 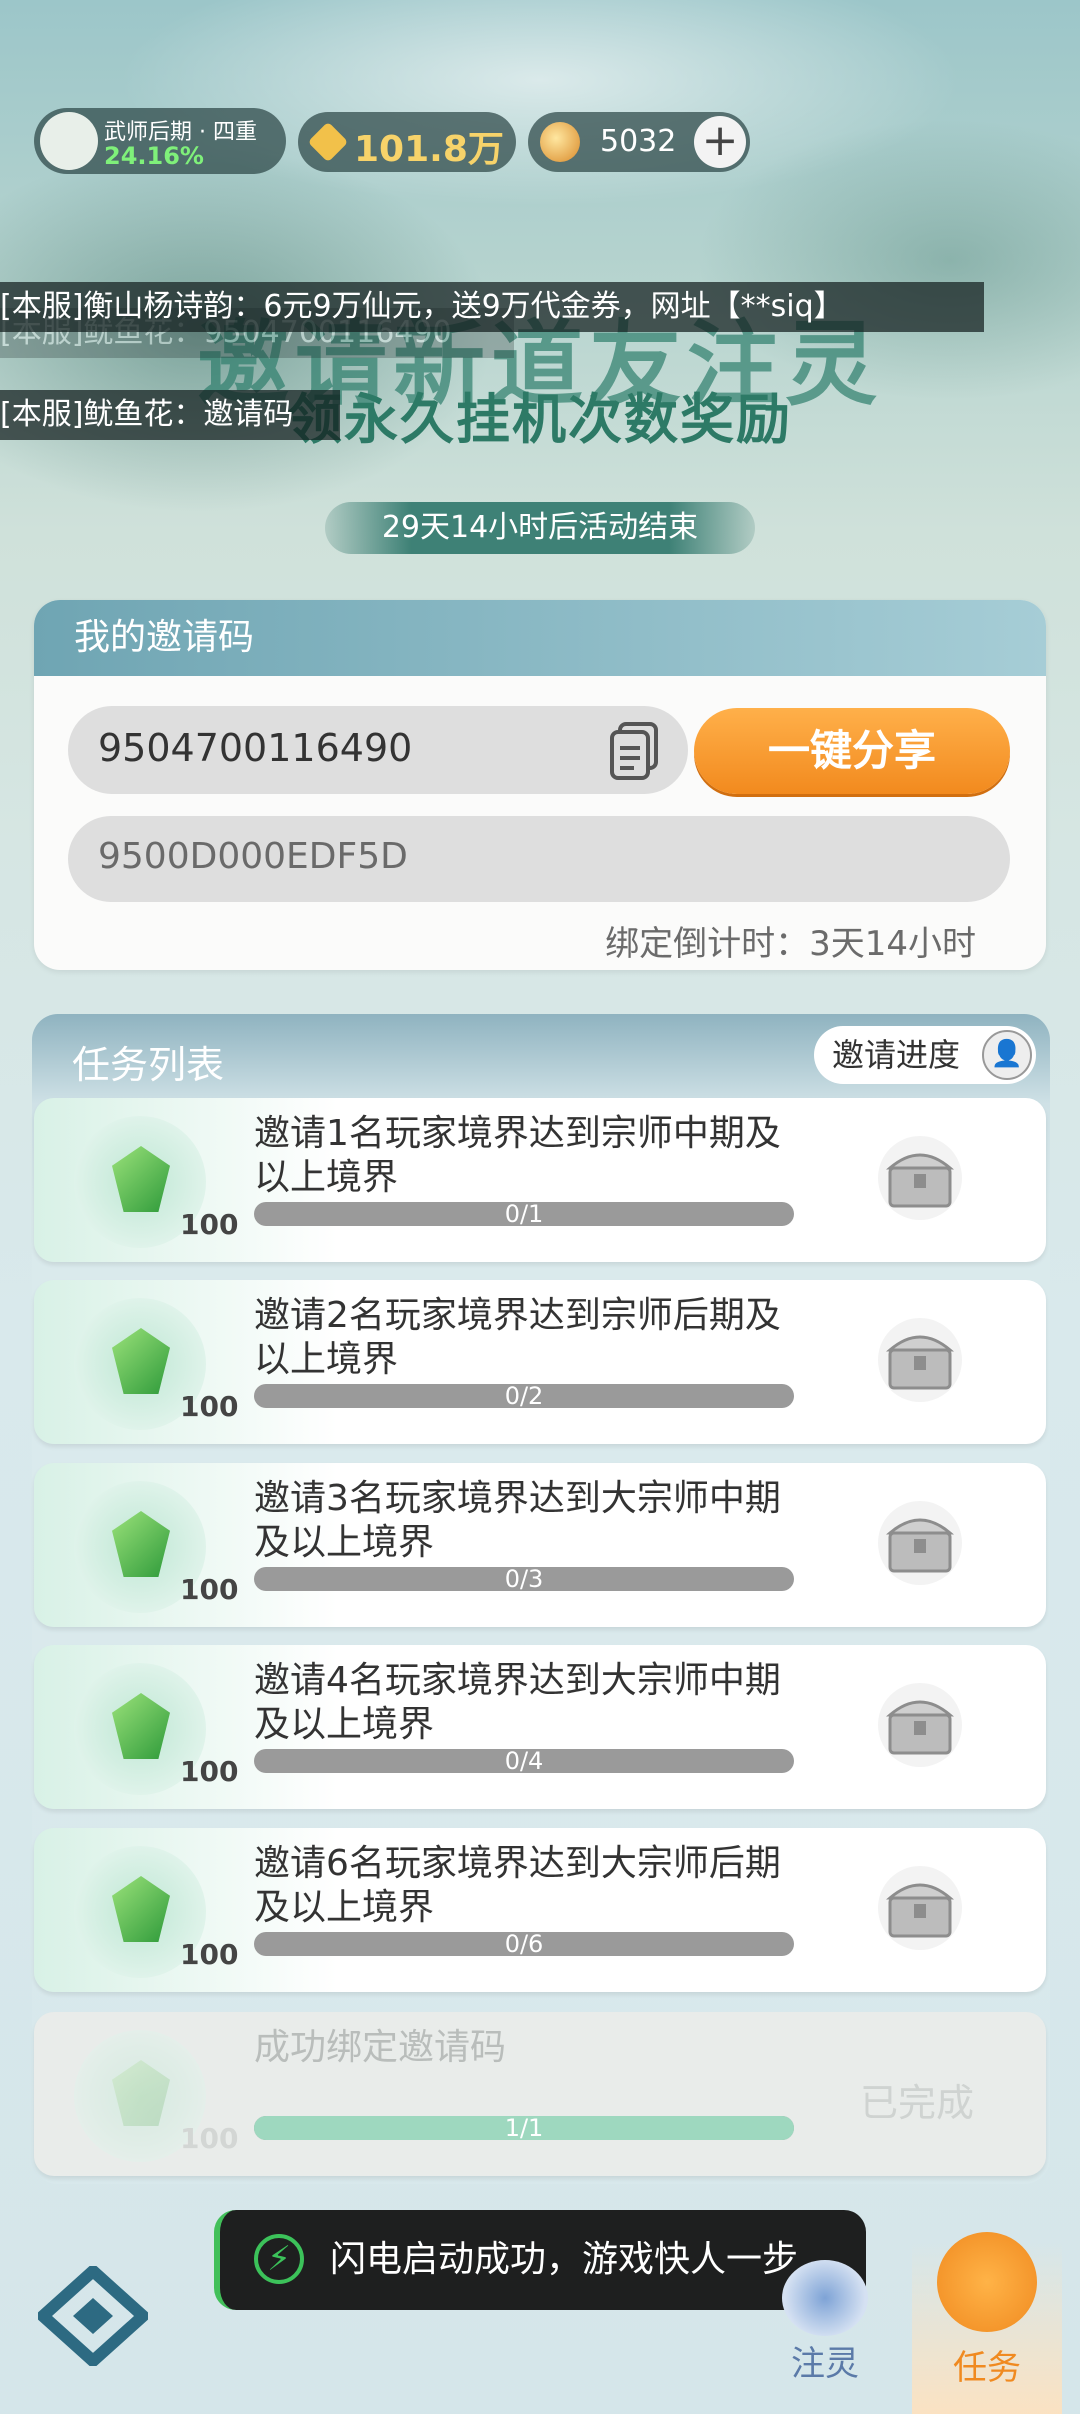 I want to click on invite-card-title: 我的邀请码, so click(x=540, y=638).